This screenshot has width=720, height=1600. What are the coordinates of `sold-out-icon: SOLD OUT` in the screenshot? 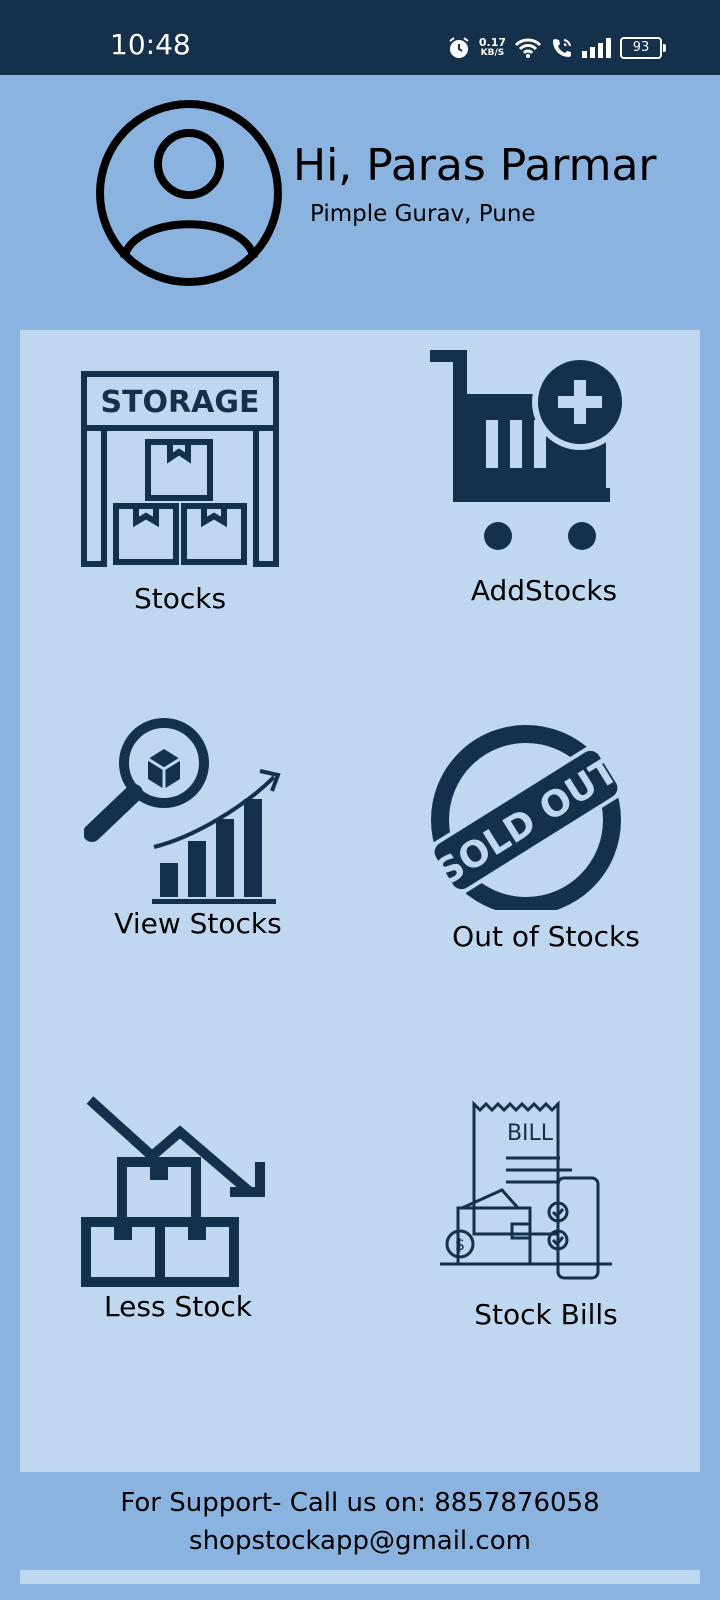 It's located at (527, 817).